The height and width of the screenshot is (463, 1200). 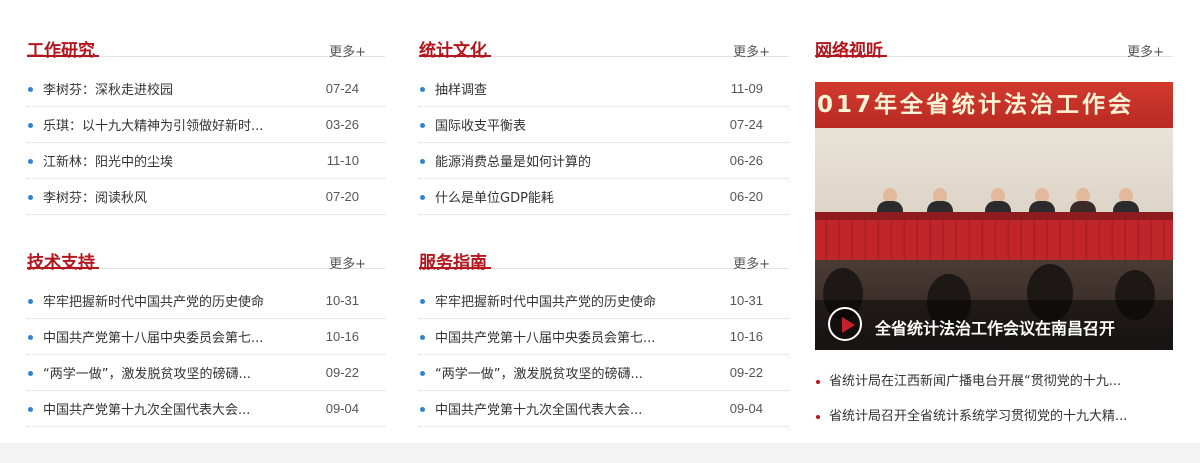 I want to click on item-title: 江新林：阳光中的尘埃, so click(x=108, y=160).